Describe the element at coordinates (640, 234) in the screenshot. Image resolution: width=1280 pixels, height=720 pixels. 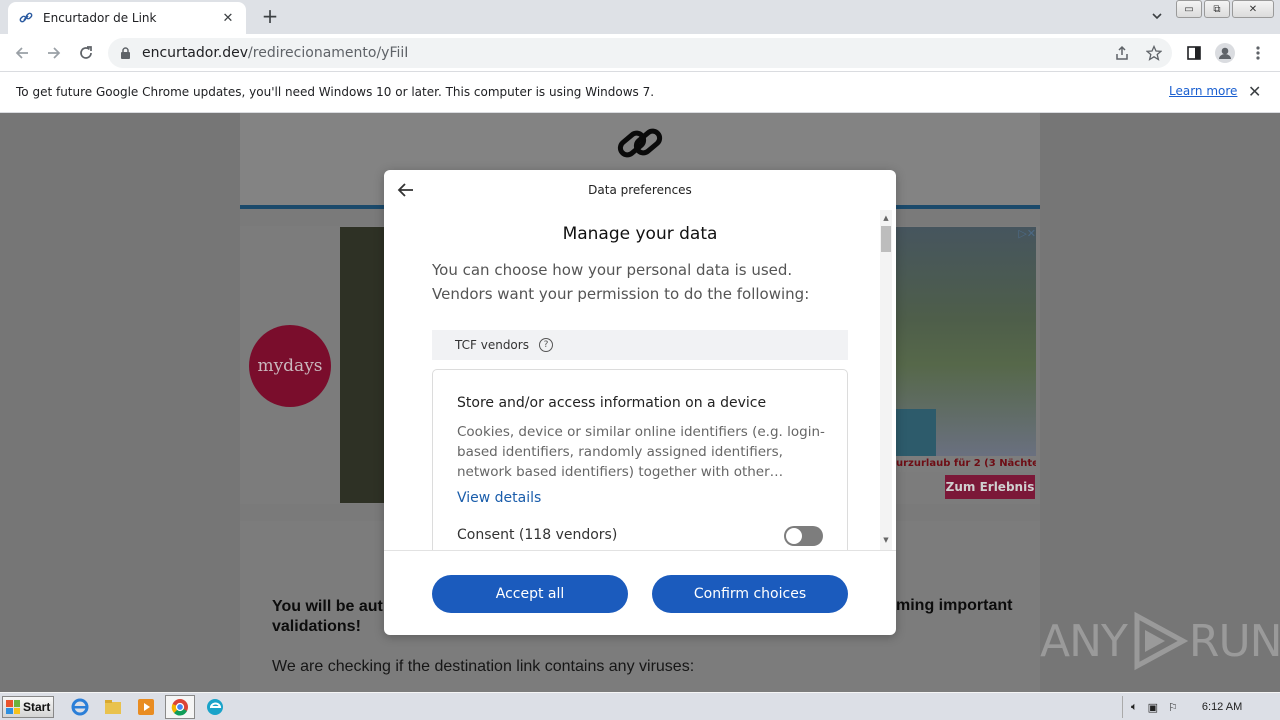
I see `dialog-heading: Manage your data` at that location.